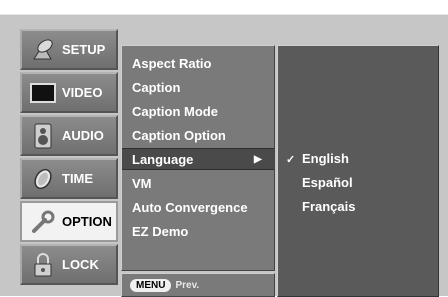 This screenshot has height=297, width=448. What do you see at coordinates (87, 221) in the screenshot?
I see `sidebar-item-label: OPTION` at bounding box center [87, 221].